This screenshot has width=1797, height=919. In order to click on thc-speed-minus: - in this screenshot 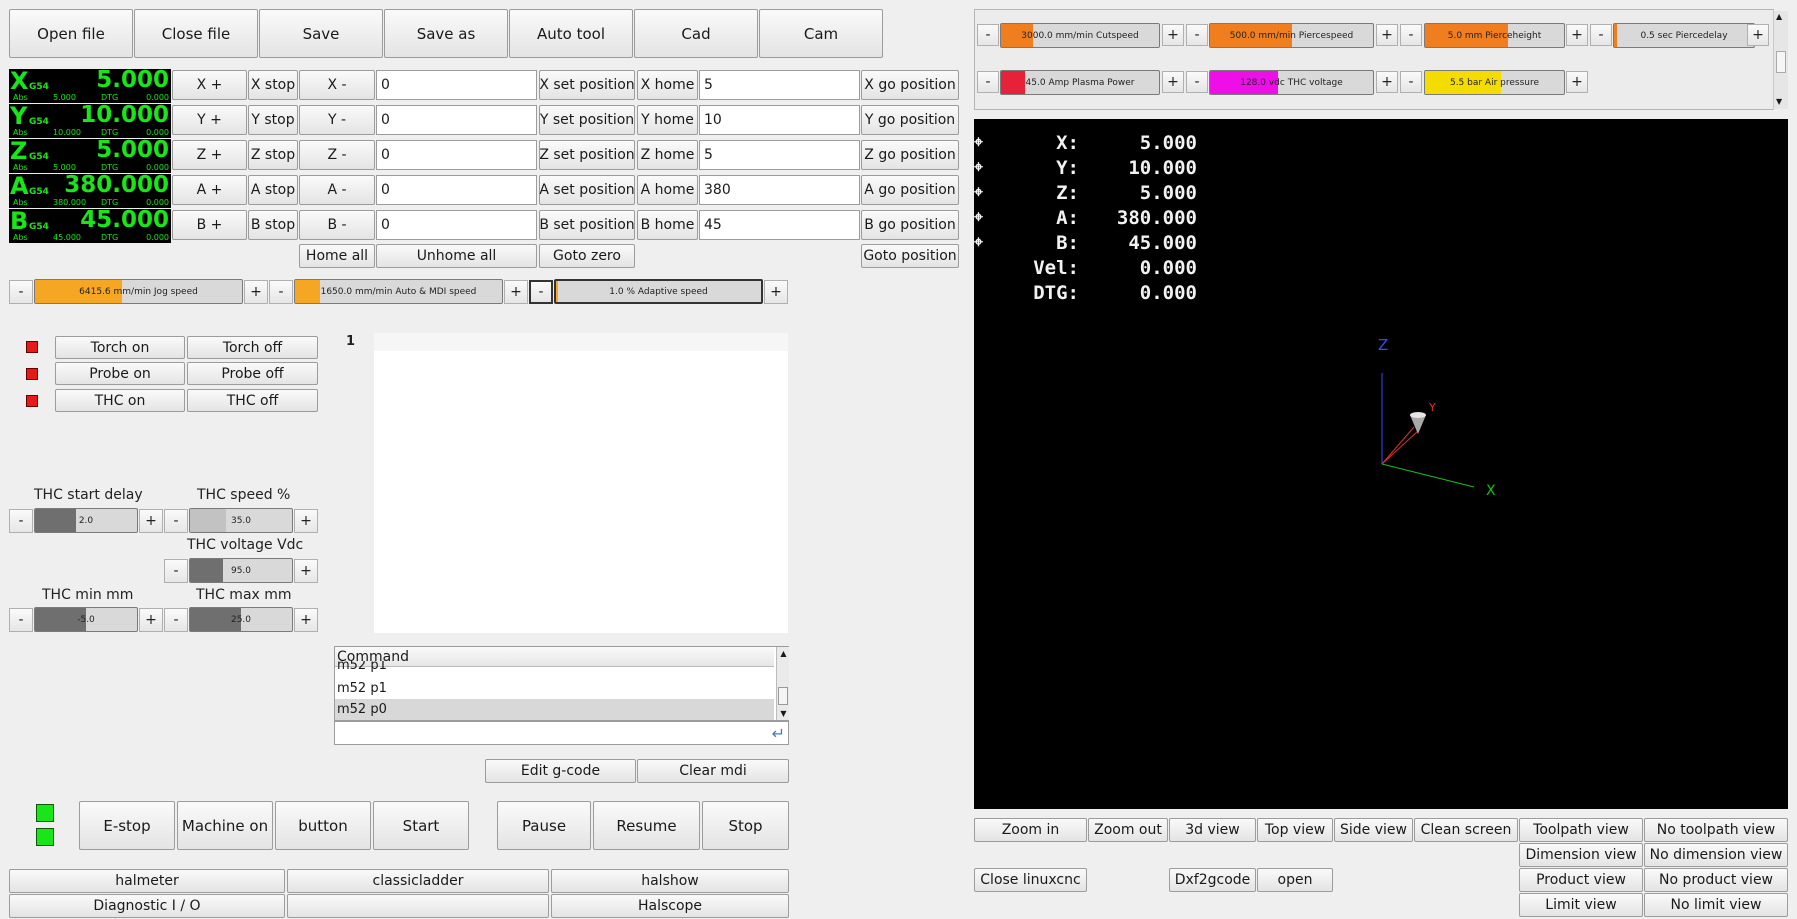, I will do `click(176, 521)`.